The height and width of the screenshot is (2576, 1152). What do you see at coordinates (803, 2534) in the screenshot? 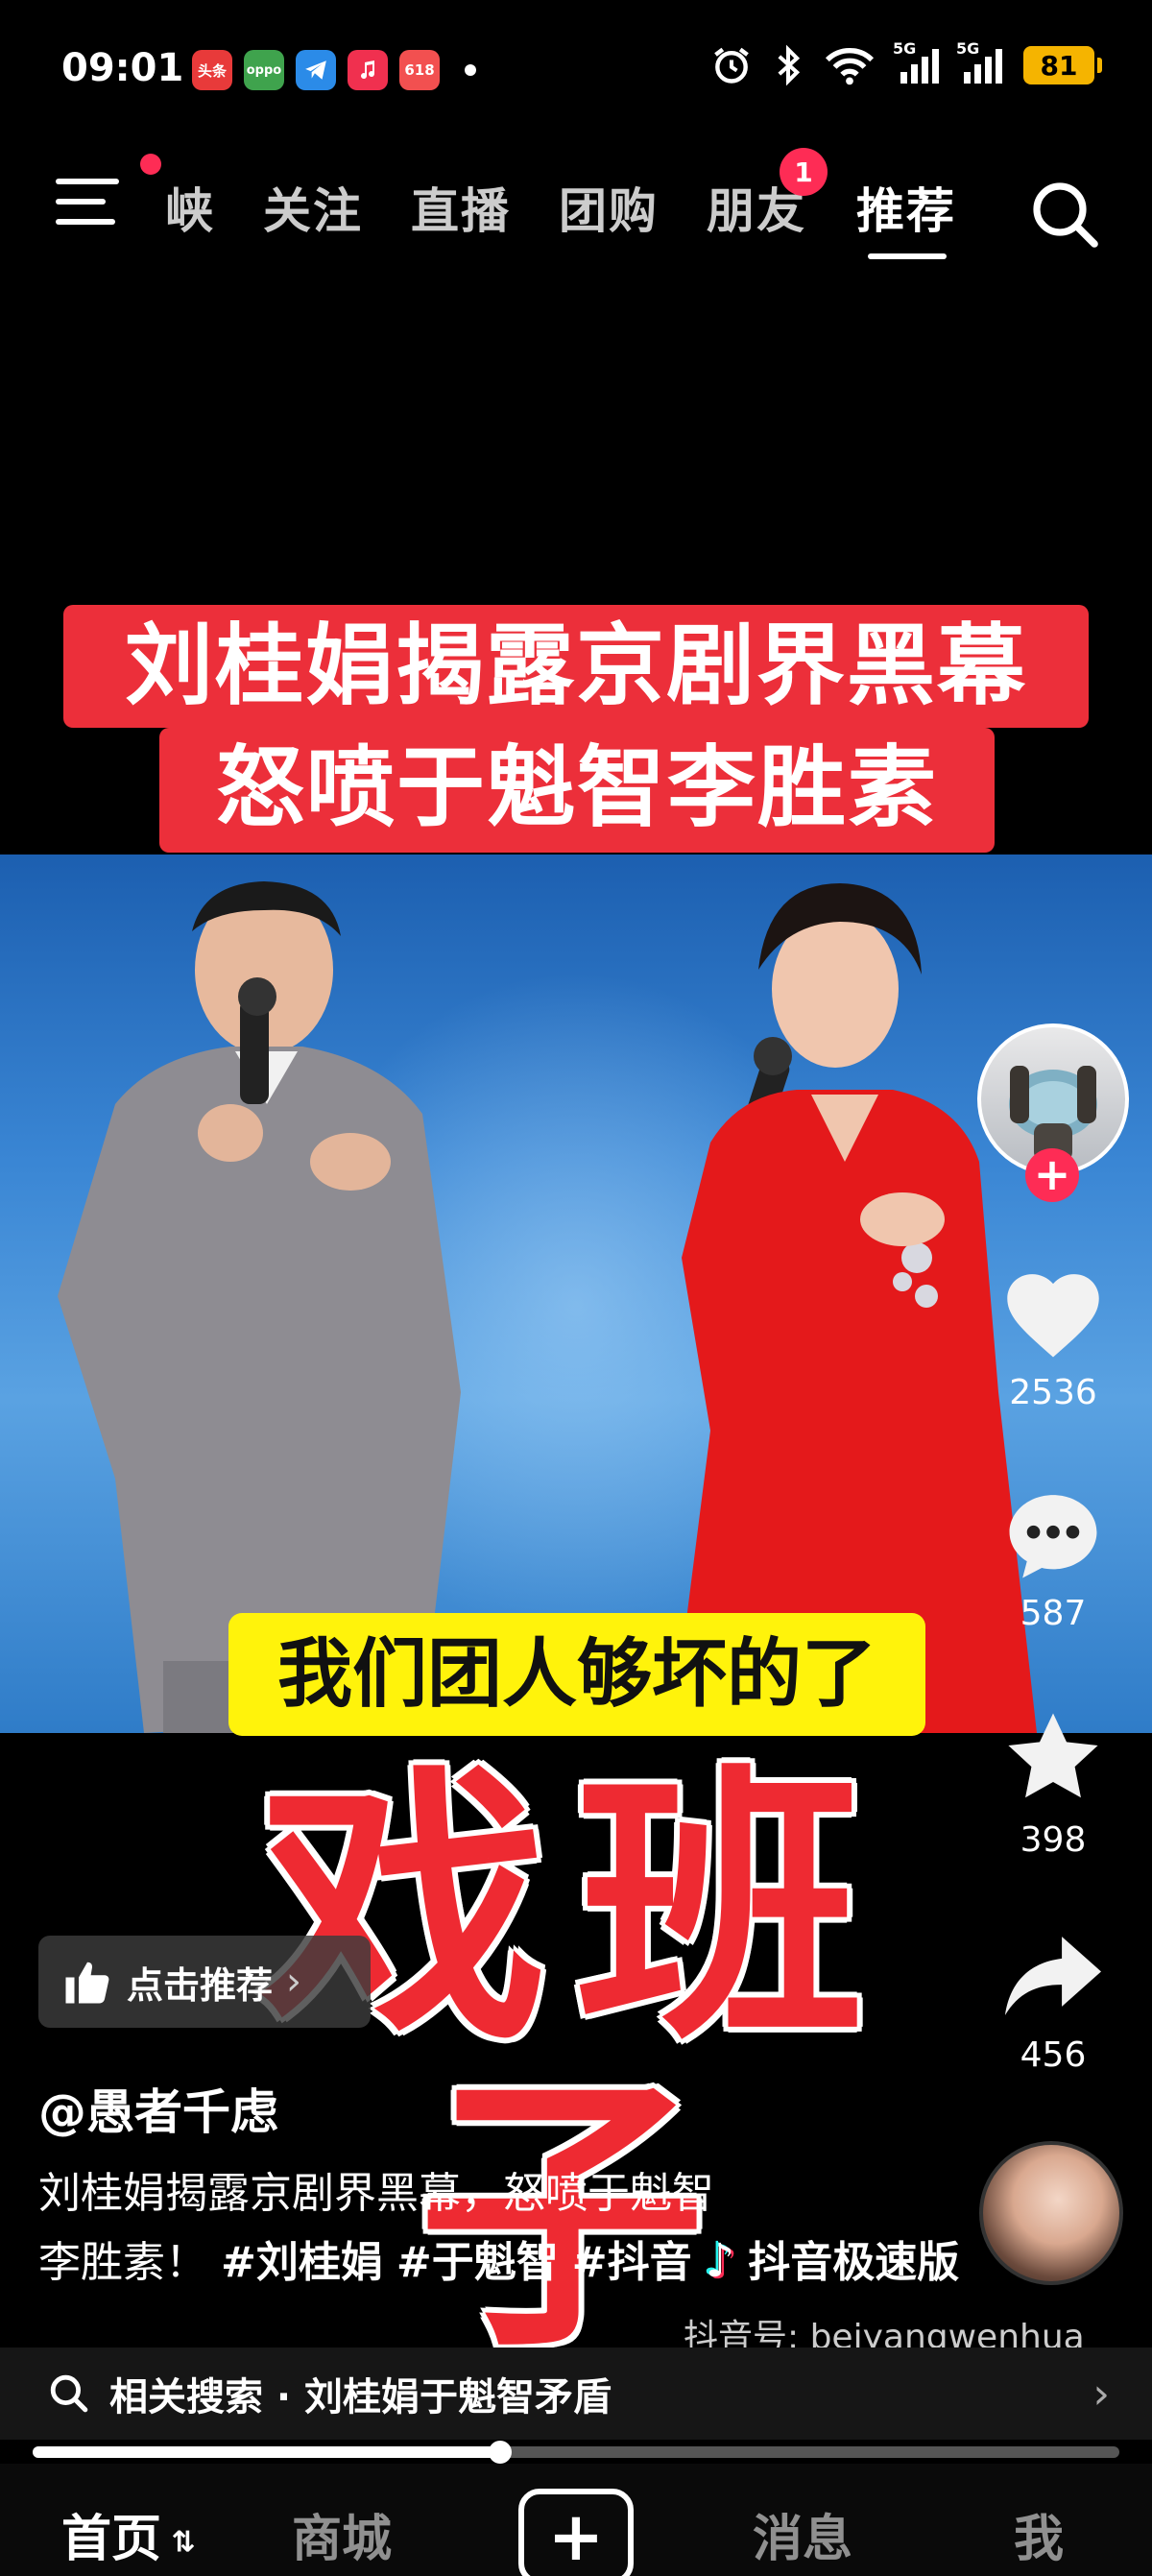
I see `nav-messages: 消息` at bounding box center [803, 2534].